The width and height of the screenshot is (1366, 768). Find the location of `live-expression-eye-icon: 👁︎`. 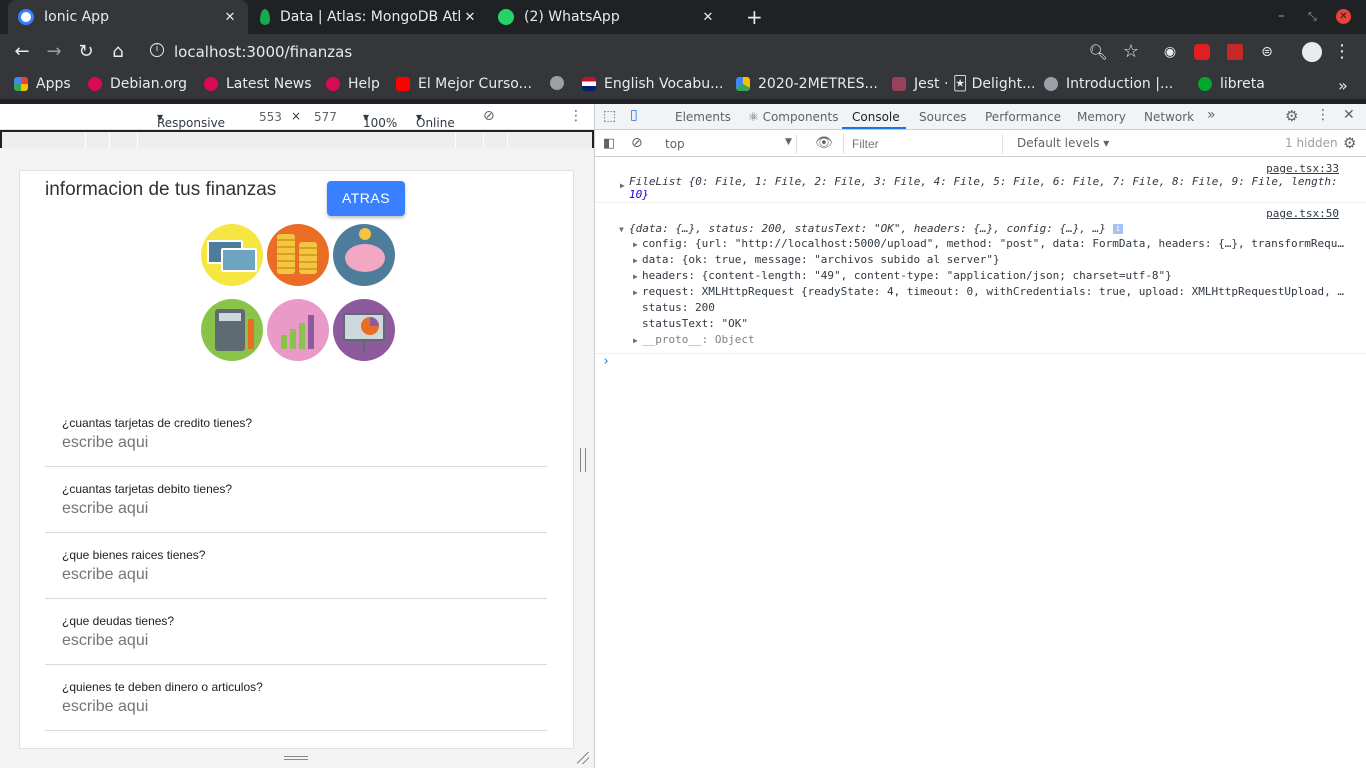

live-expression-eye-icon: 👁︎ is located at coordinates (824, 143).